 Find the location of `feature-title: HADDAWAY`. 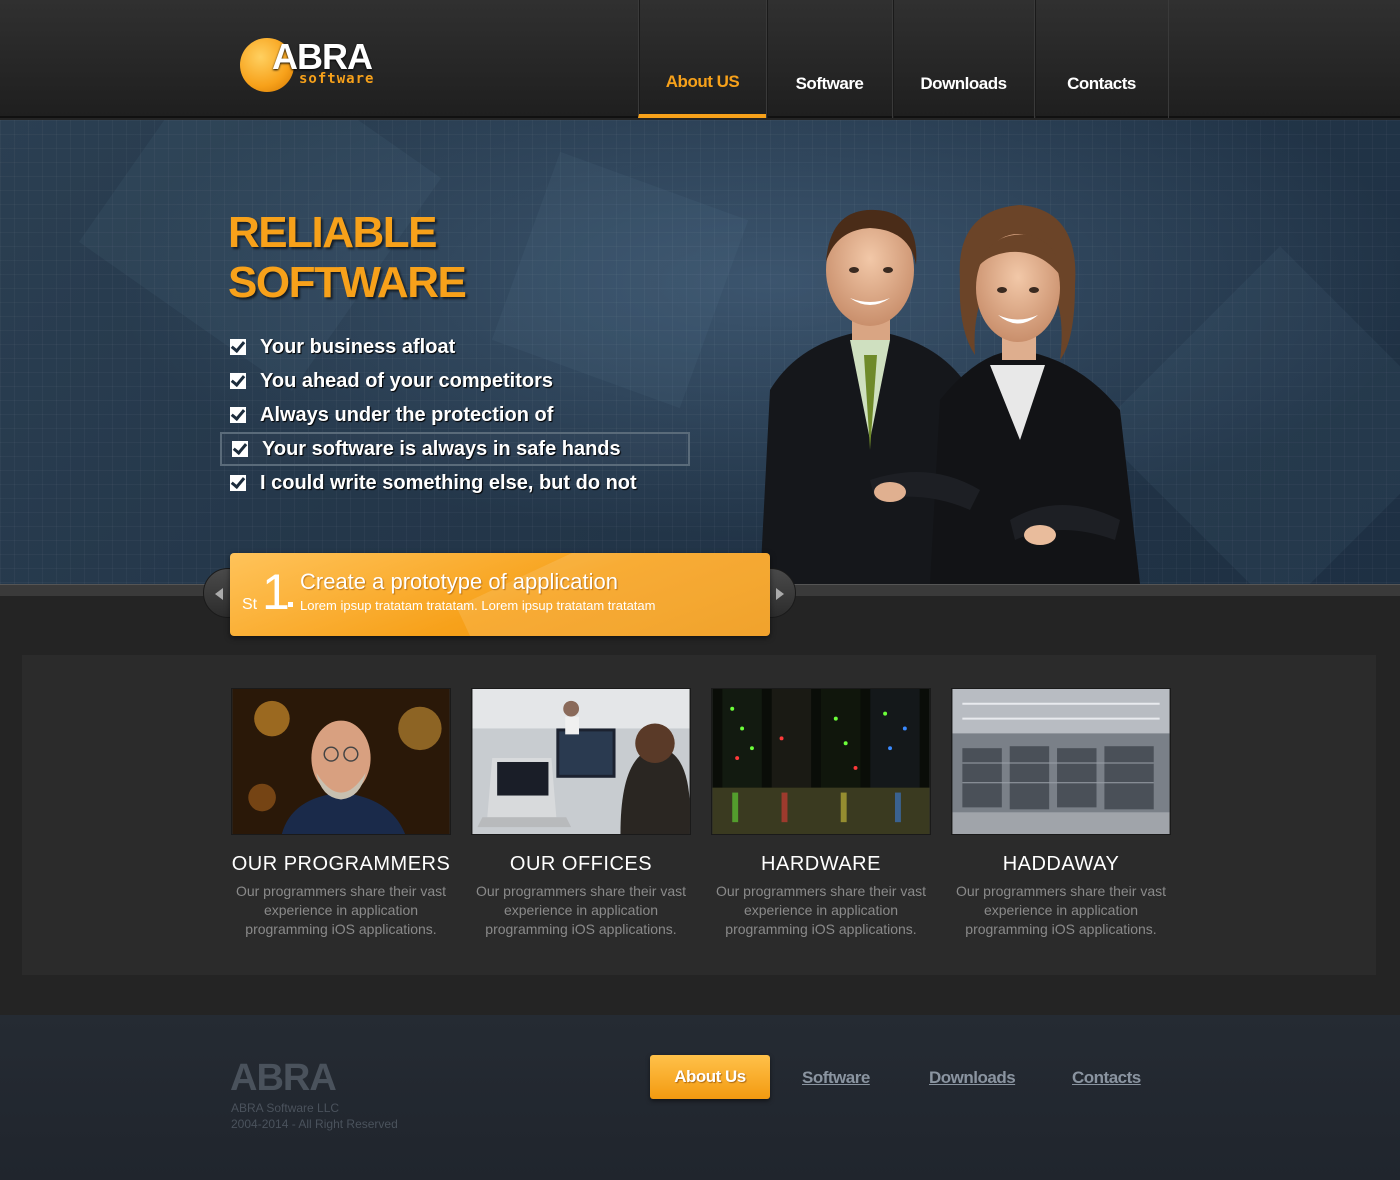

feature-title: HADDAWAY is located at coordinates (1061, 864).